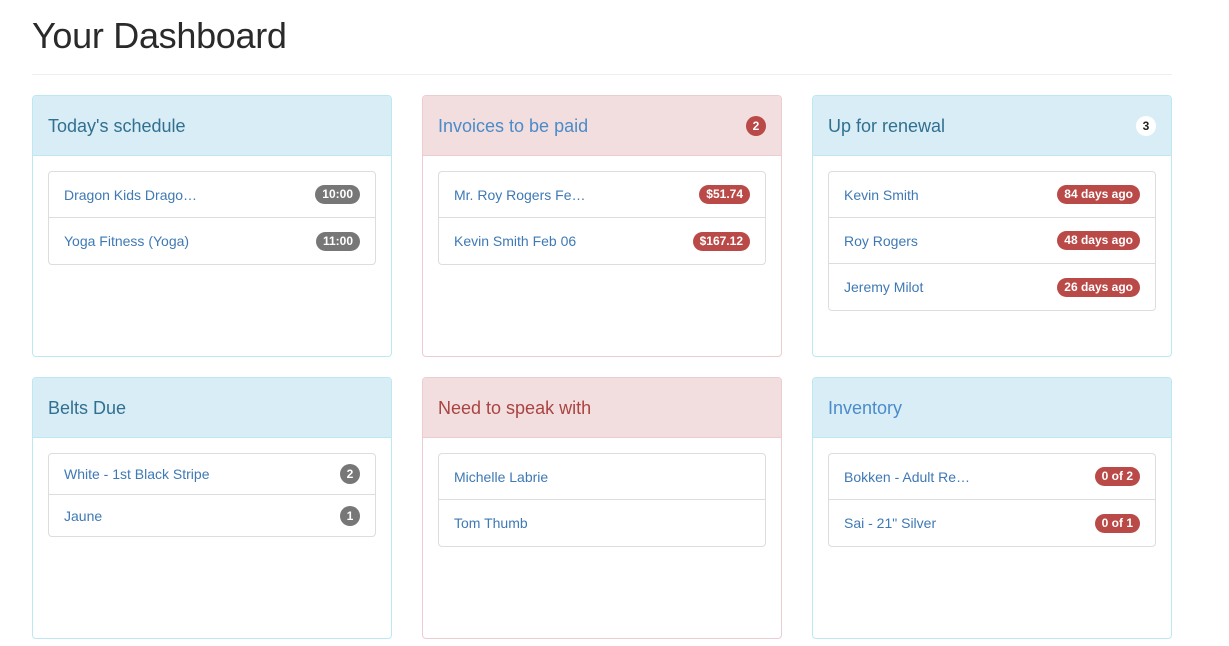  Describe the element at coordinates (212, 126) in the screenshot. I see `panel-heading: Today's schedule` at that location.